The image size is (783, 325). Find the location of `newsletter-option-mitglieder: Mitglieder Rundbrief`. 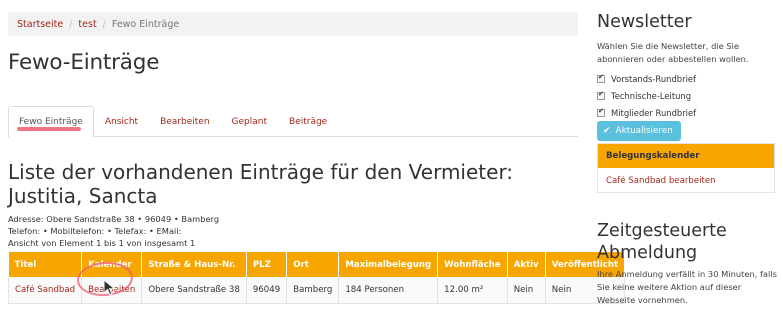

newsletter-option-mitglieder: Mitglieder Rundbrief is located at coordinates (647, 112).